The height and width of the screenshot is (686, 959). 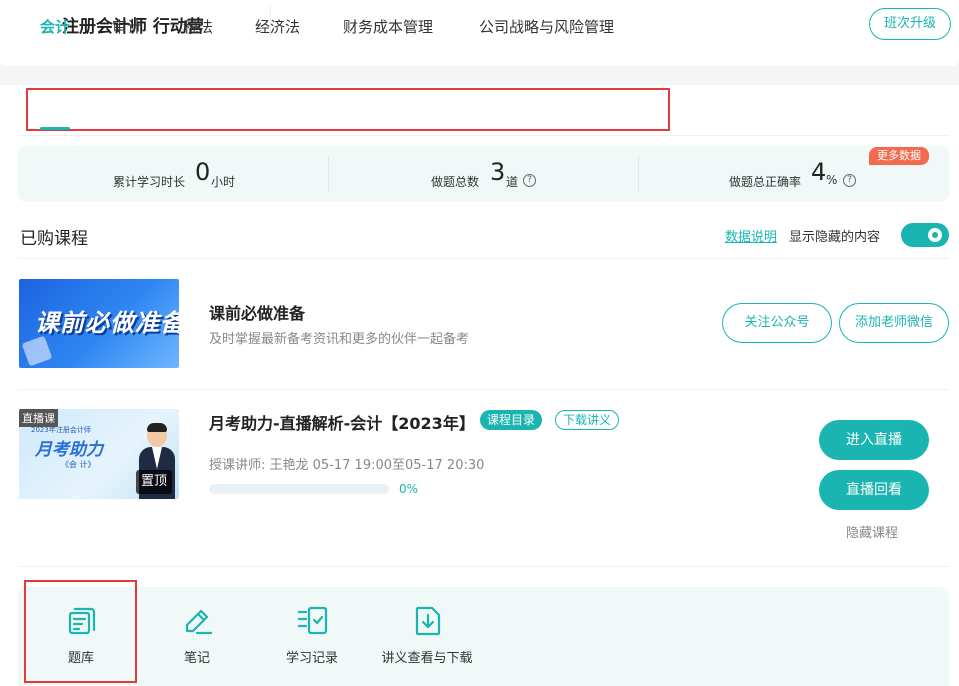 I want to click on thumbnail-main-caption: 月考助力, so click(x=69, y=450).